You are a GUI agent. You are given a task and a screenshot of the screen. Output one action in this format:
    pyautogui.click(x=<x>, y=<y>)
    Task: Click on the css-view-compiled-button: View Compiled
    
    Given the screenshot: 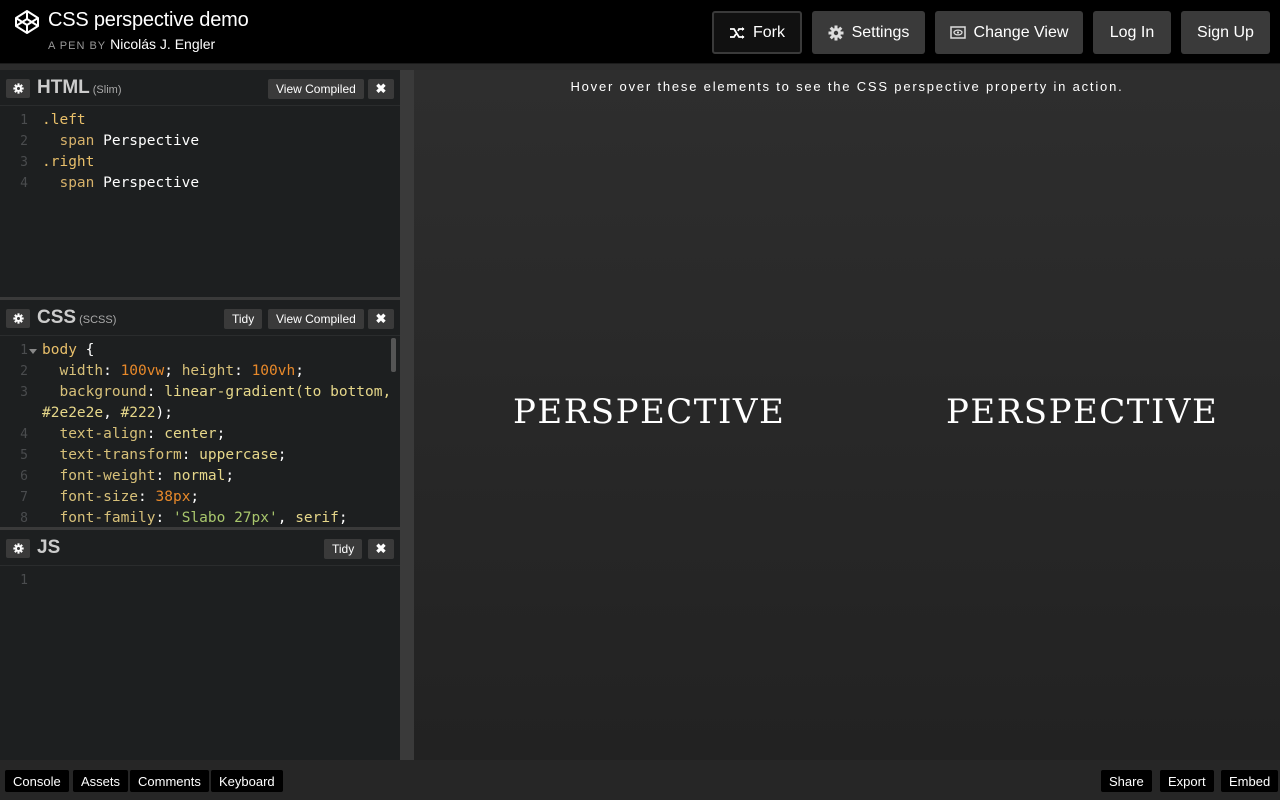 What is the action you would take?
    pyautogui.click(x=316, y=319)
    